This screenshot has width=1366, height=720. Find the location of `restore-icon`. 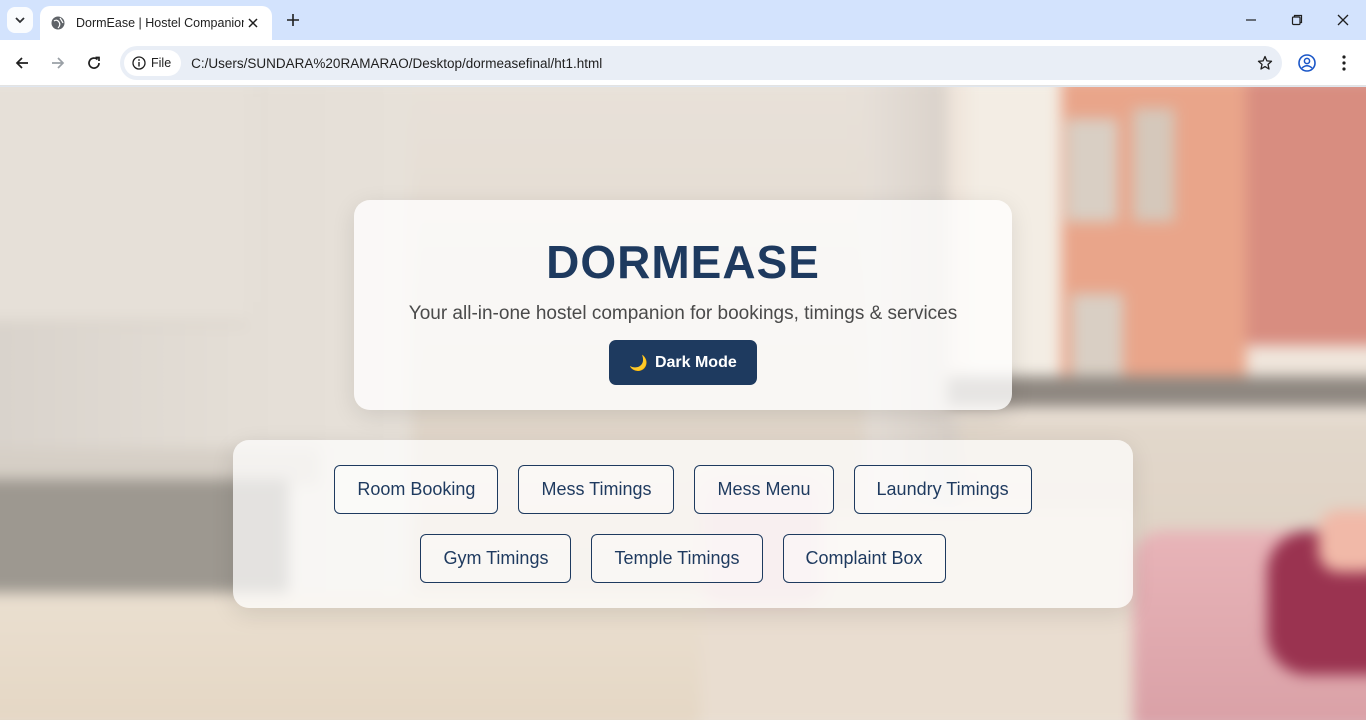

restore-icon is located at coordinates (1297, 20).